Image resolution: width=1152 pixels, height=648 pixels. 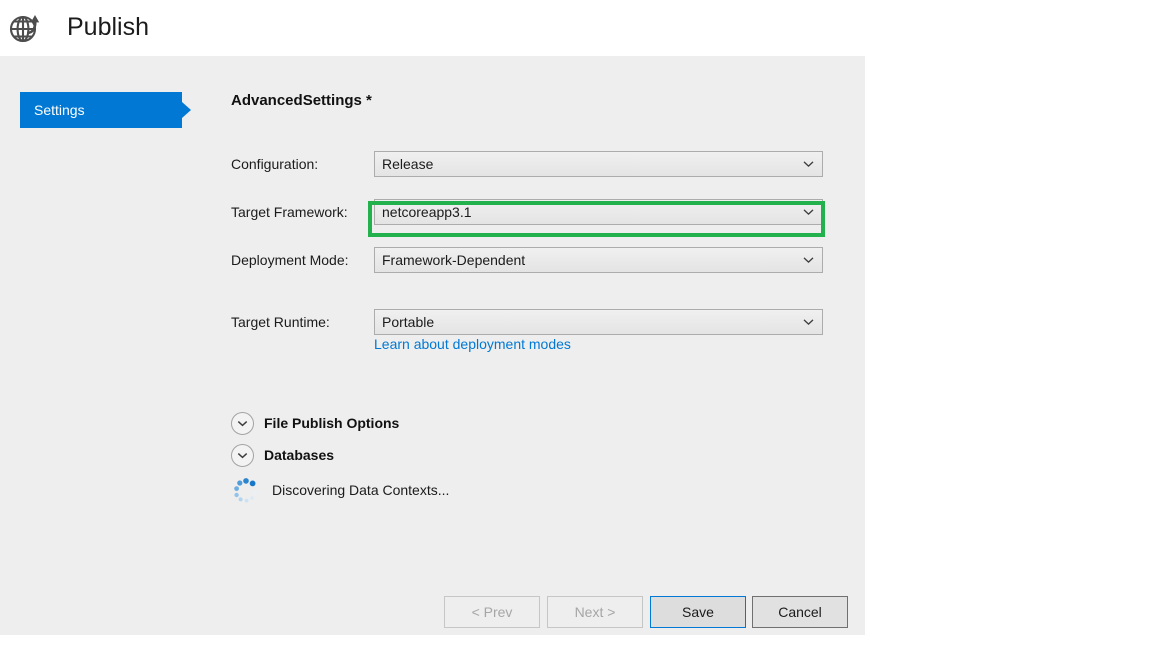 What do you see at coordinates (800, 612) in the screenshot?
I see `cancel-button: Cancel` at bounding box center [800, 612].